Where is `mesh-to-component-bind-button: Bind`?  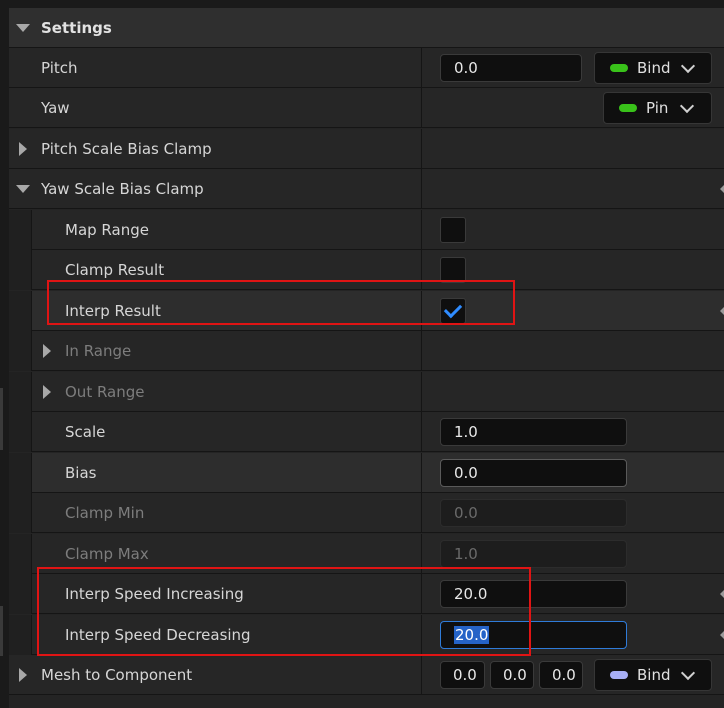
mesh-to-component-bind-button: Bind is located at coordinates (653, 675).